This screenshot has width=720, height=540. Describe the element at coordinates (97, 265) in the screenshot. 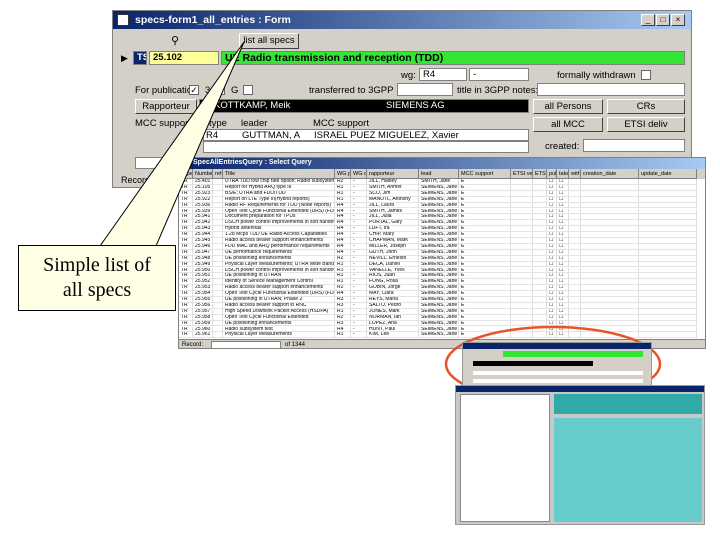

I see `callout-line-1: Simple list of` at that location.